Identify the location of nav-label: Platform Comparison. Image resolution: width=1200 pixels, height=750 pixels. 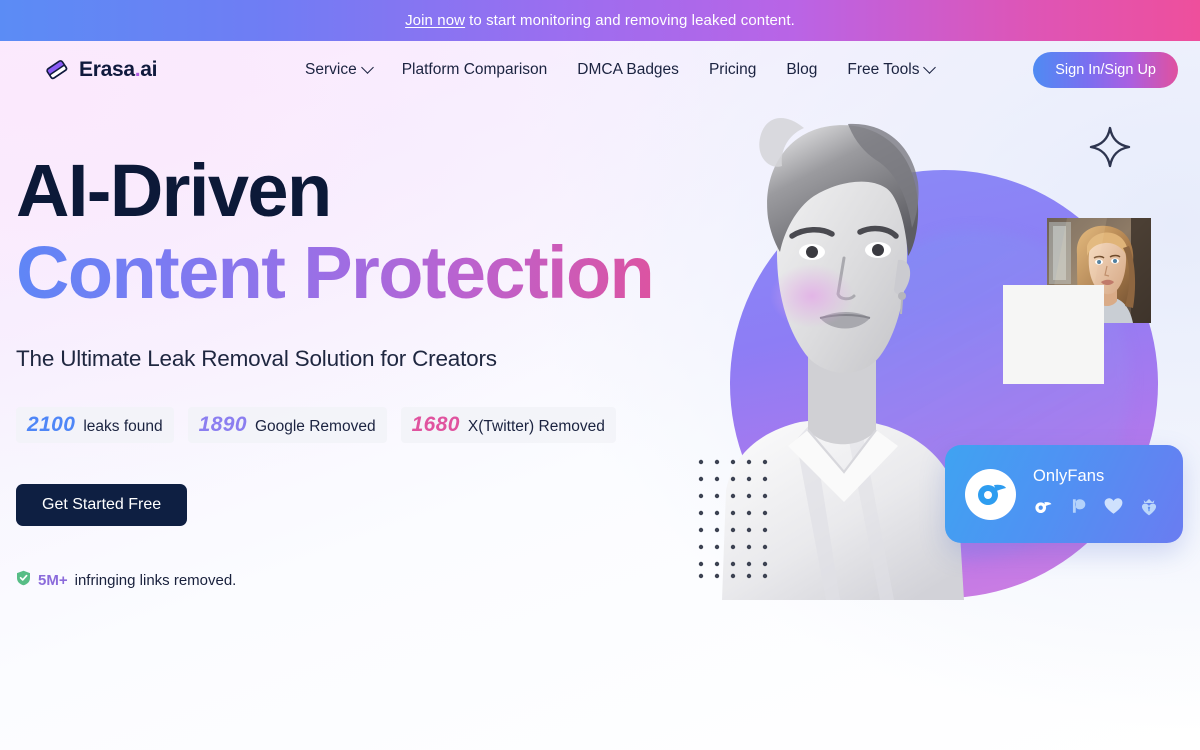
(474, 69).